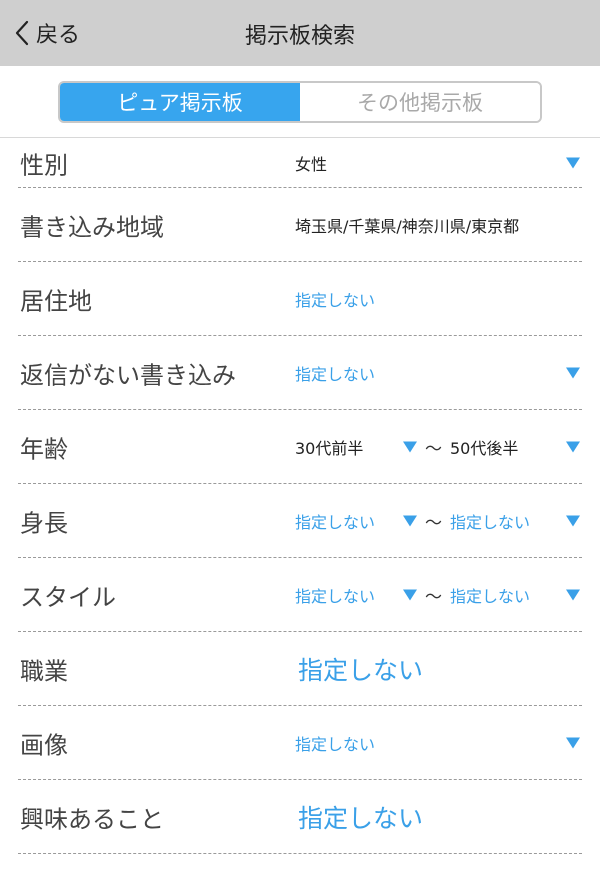 The width and height of the screenshot is (600, 871). Describe the element at coordinates (44, 671) in the screenshot. I see `occupation-label: 職業` at that location.